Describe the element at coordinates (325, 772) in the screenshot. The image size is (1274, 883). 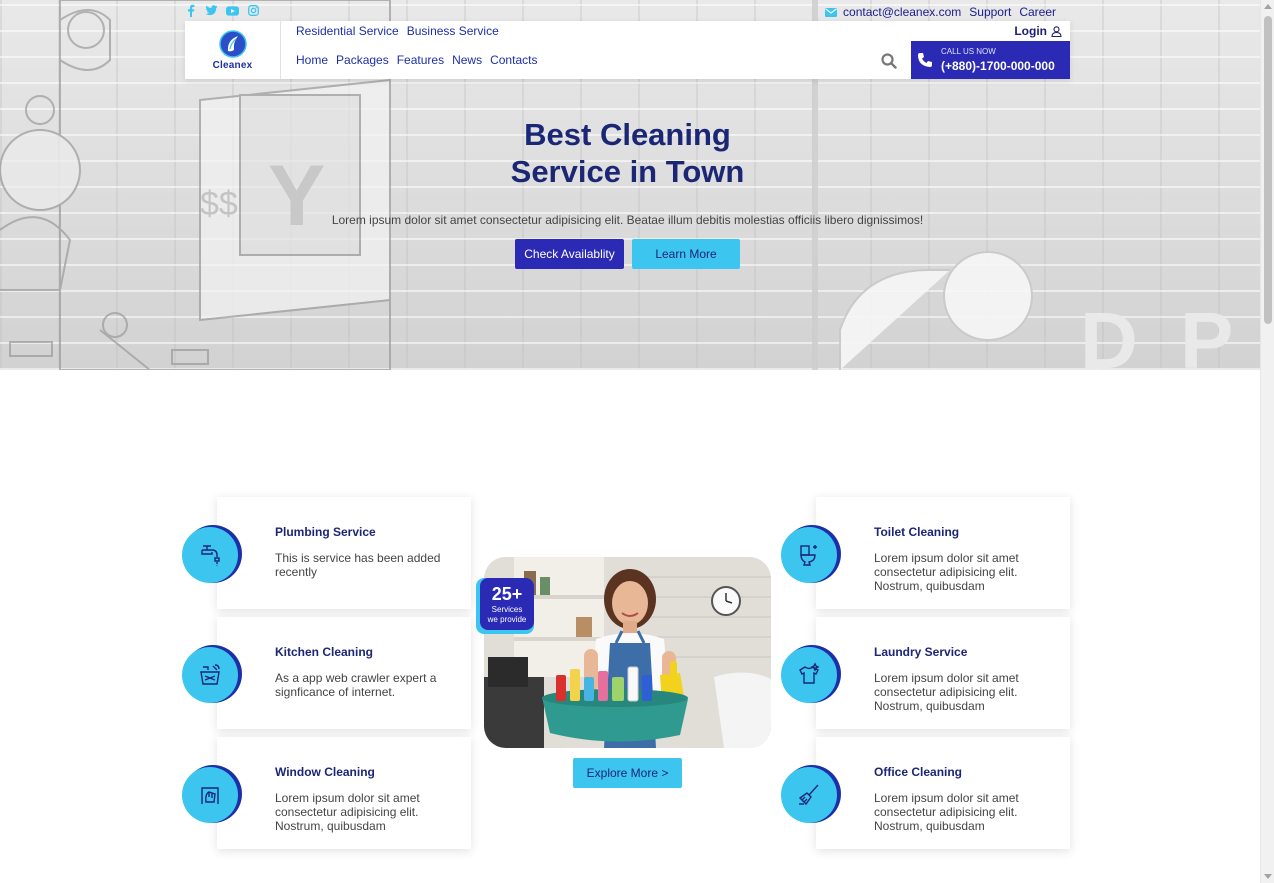
I see `service-title: Window Cleaning` at that location.